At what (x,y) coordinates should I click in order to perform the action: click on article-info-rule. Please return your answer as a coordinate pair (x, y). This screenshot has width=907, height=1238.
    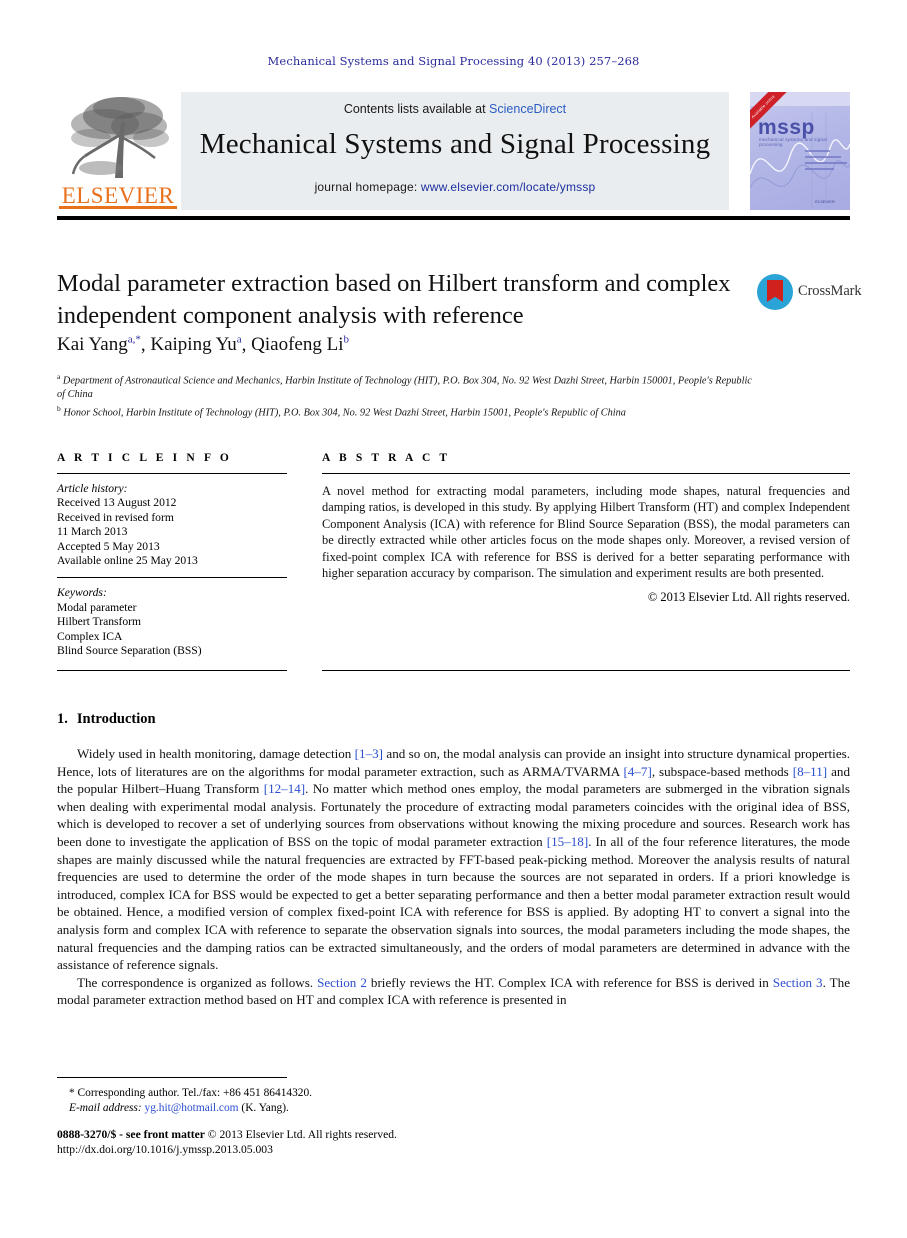
    Looking at the image, I should click on (172, 473).